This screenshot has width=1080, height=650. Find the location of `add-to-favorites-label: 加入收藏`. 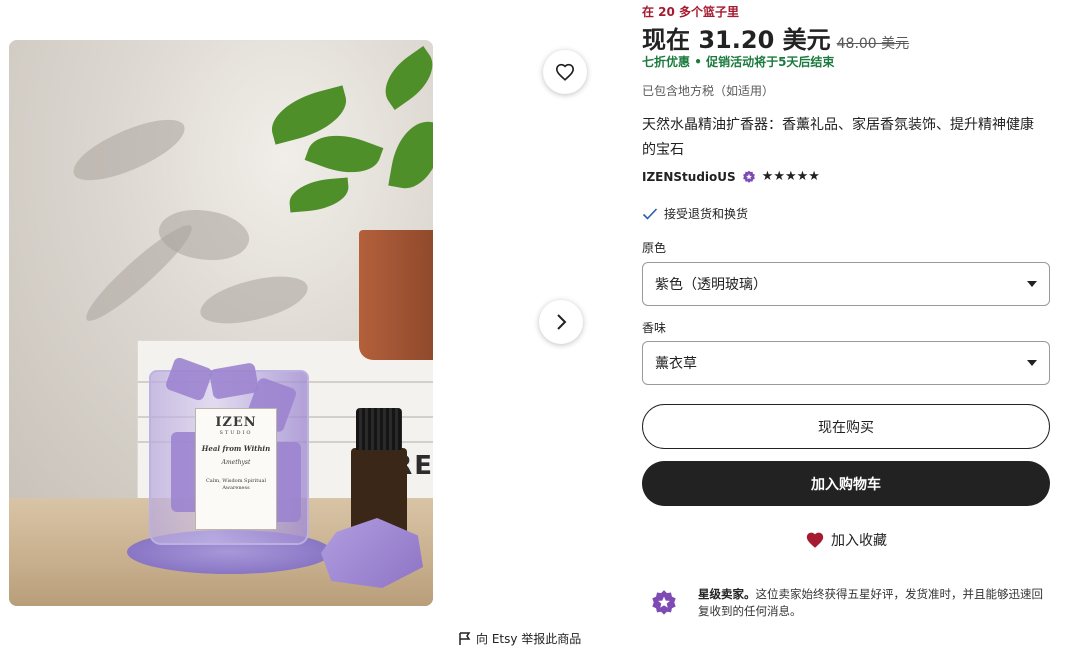

add-to-favorites-label: 加入收藏 is located at coordinates (859, 541).